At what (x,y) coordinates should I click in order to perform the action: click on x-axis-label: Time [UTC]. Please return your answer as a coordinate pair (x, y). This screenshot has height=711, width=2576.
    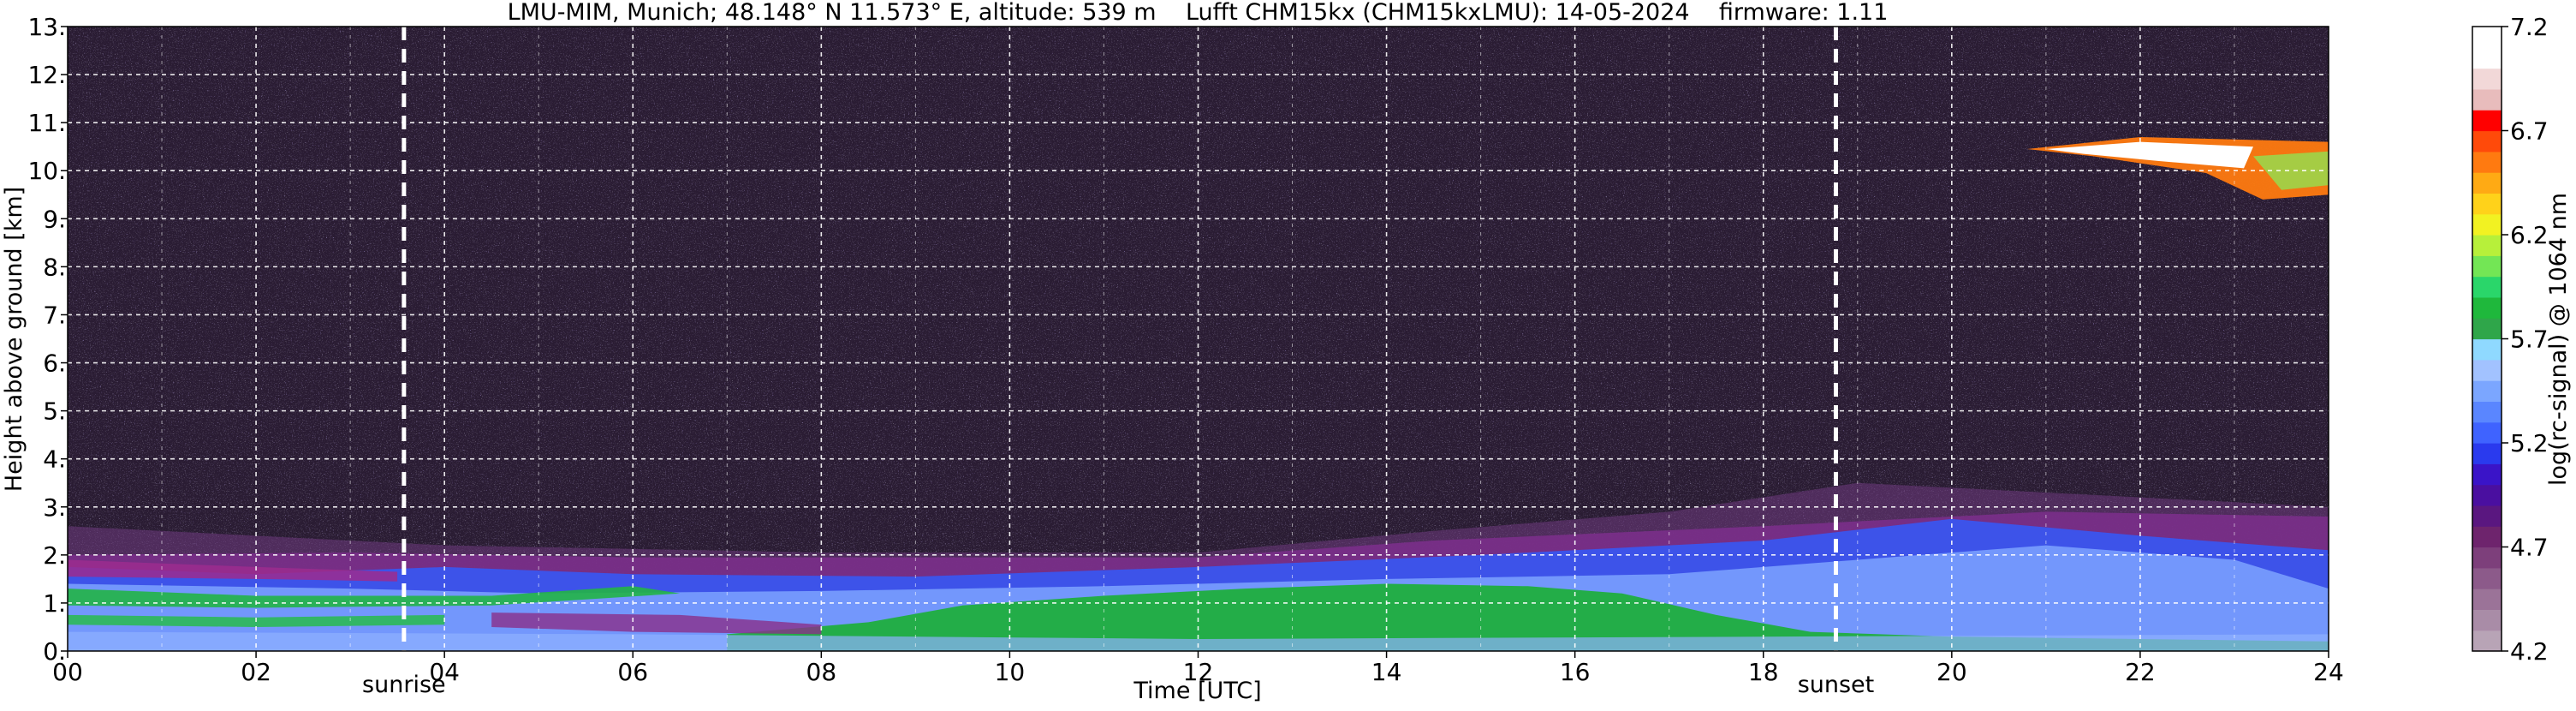
    Looking at the image, I should click on (1197, 691).